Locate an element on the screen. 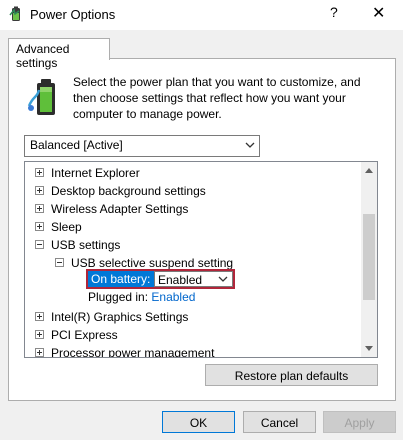  on-battery-value: Enabled is located at coordinates (180, 280).